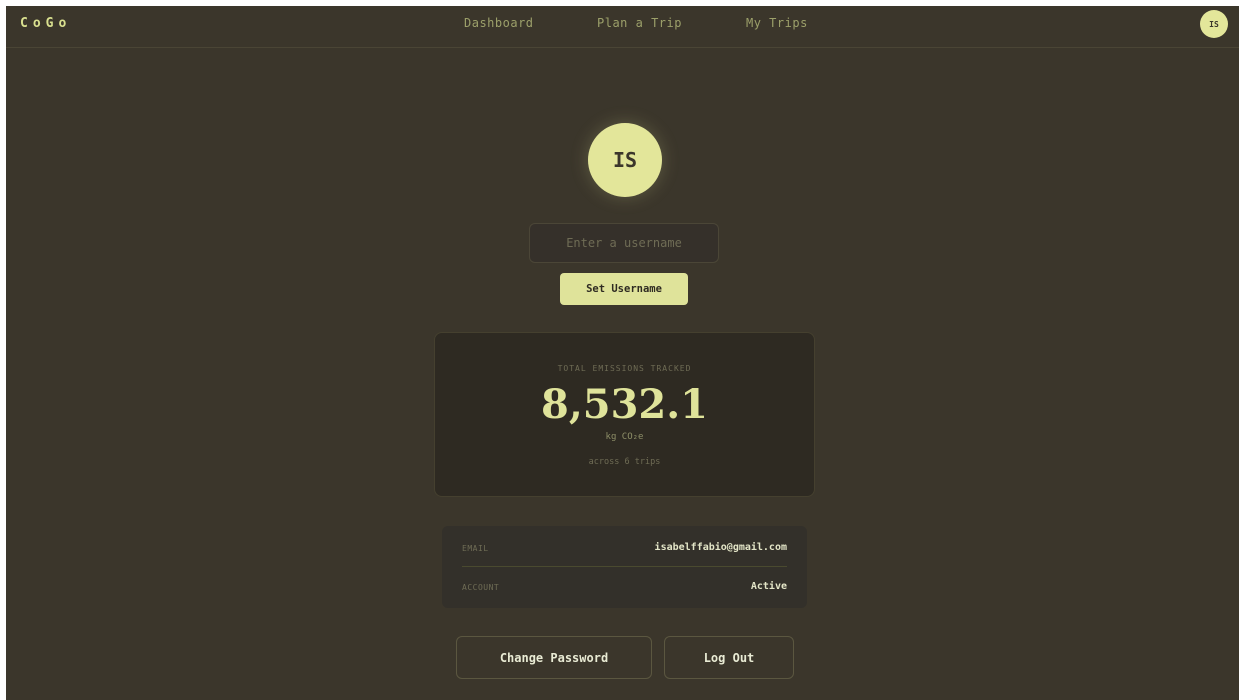 Image resolution: width=1239 pixels, height=700 pixels. What do you see at coordinates (768, 586) in the screenshot?
I see `account-status-value: Active` at bounding box center [768, 586].